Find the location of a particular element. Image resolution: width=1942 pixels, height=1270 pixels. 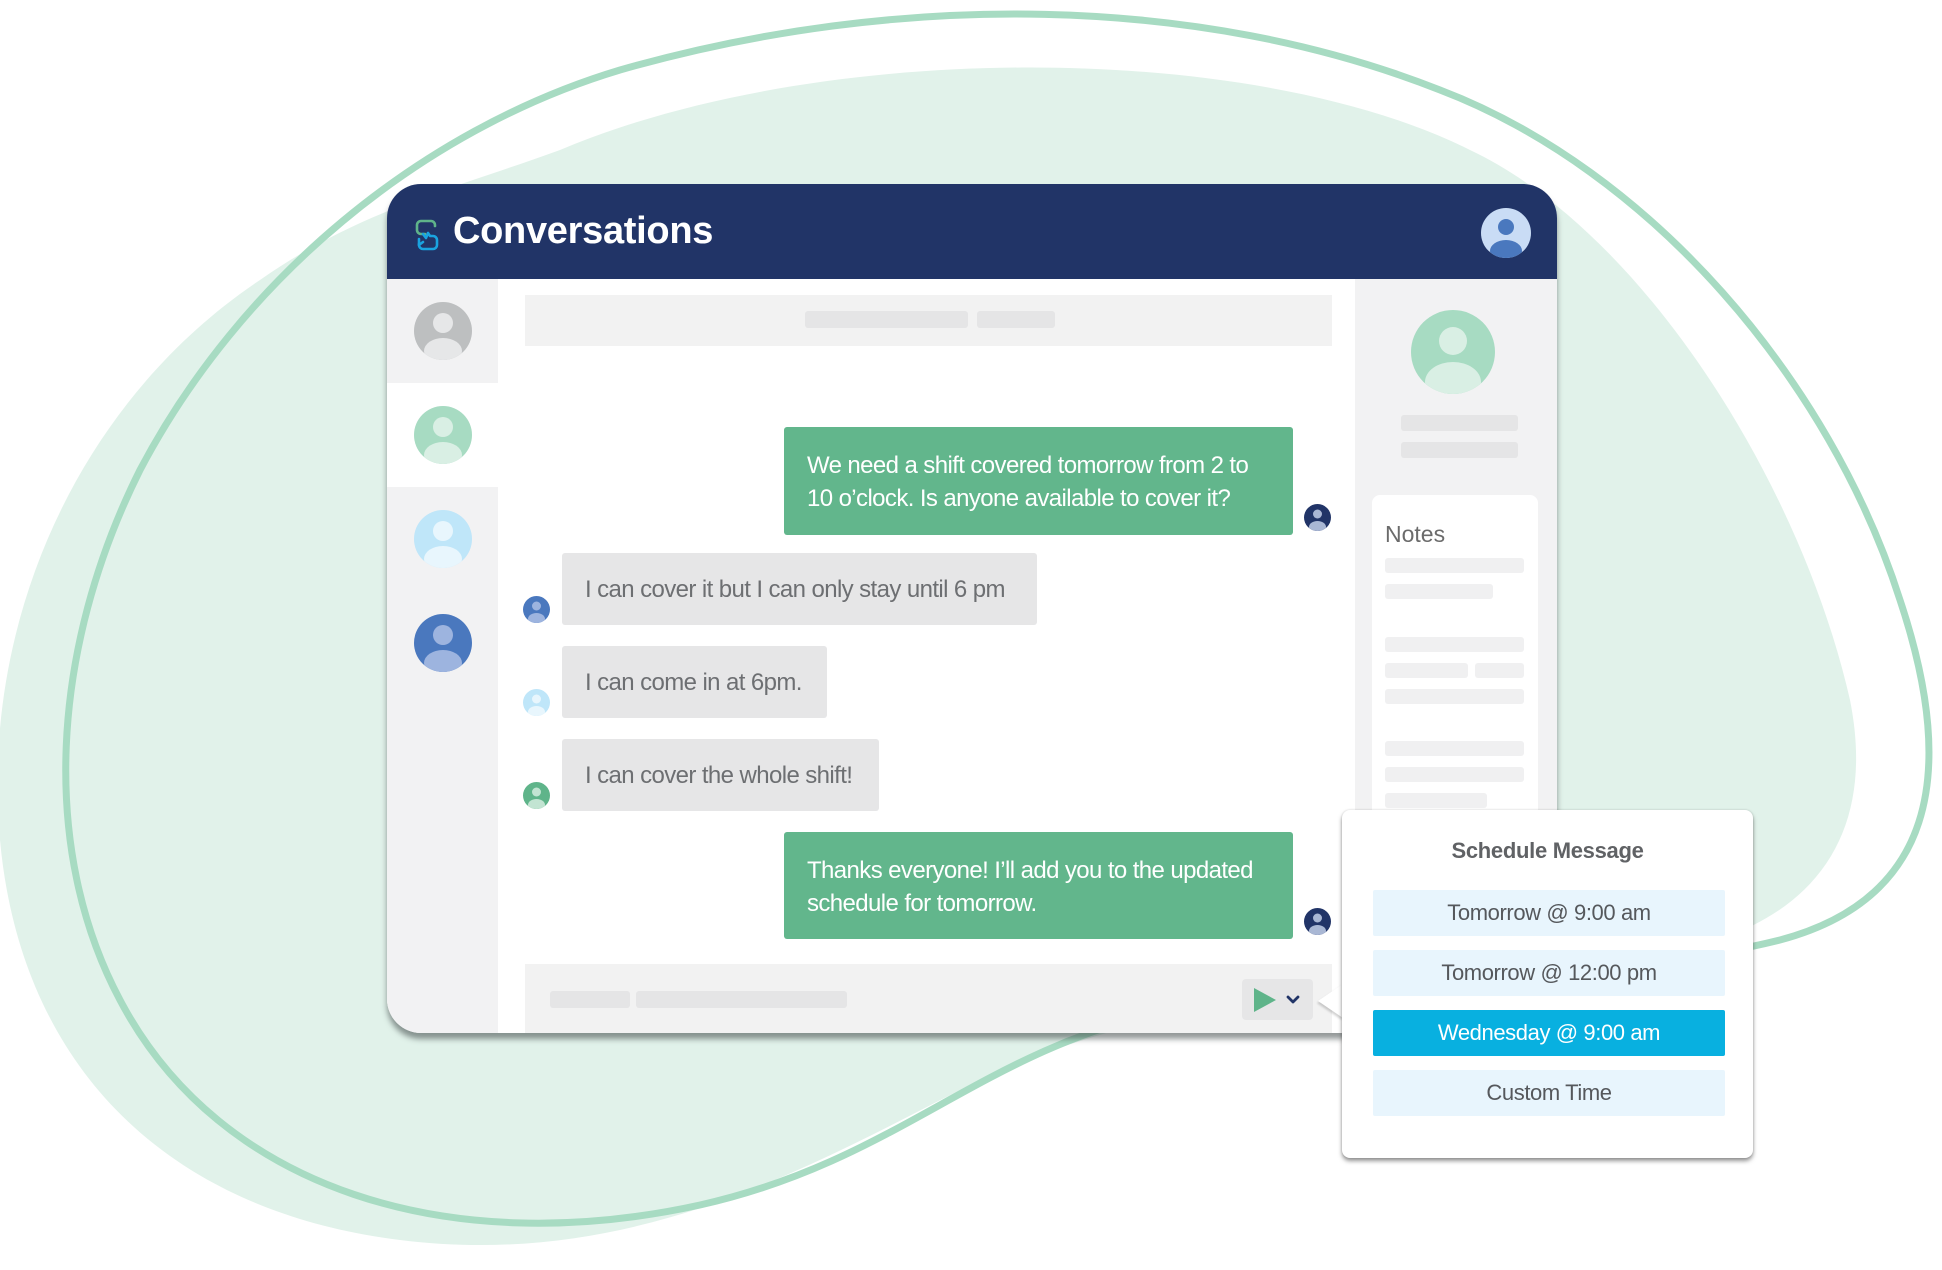

schedule-option-tomorrow-12pm: Tomorrow @ 12:00 pm is located at coordinates (1549, 973).